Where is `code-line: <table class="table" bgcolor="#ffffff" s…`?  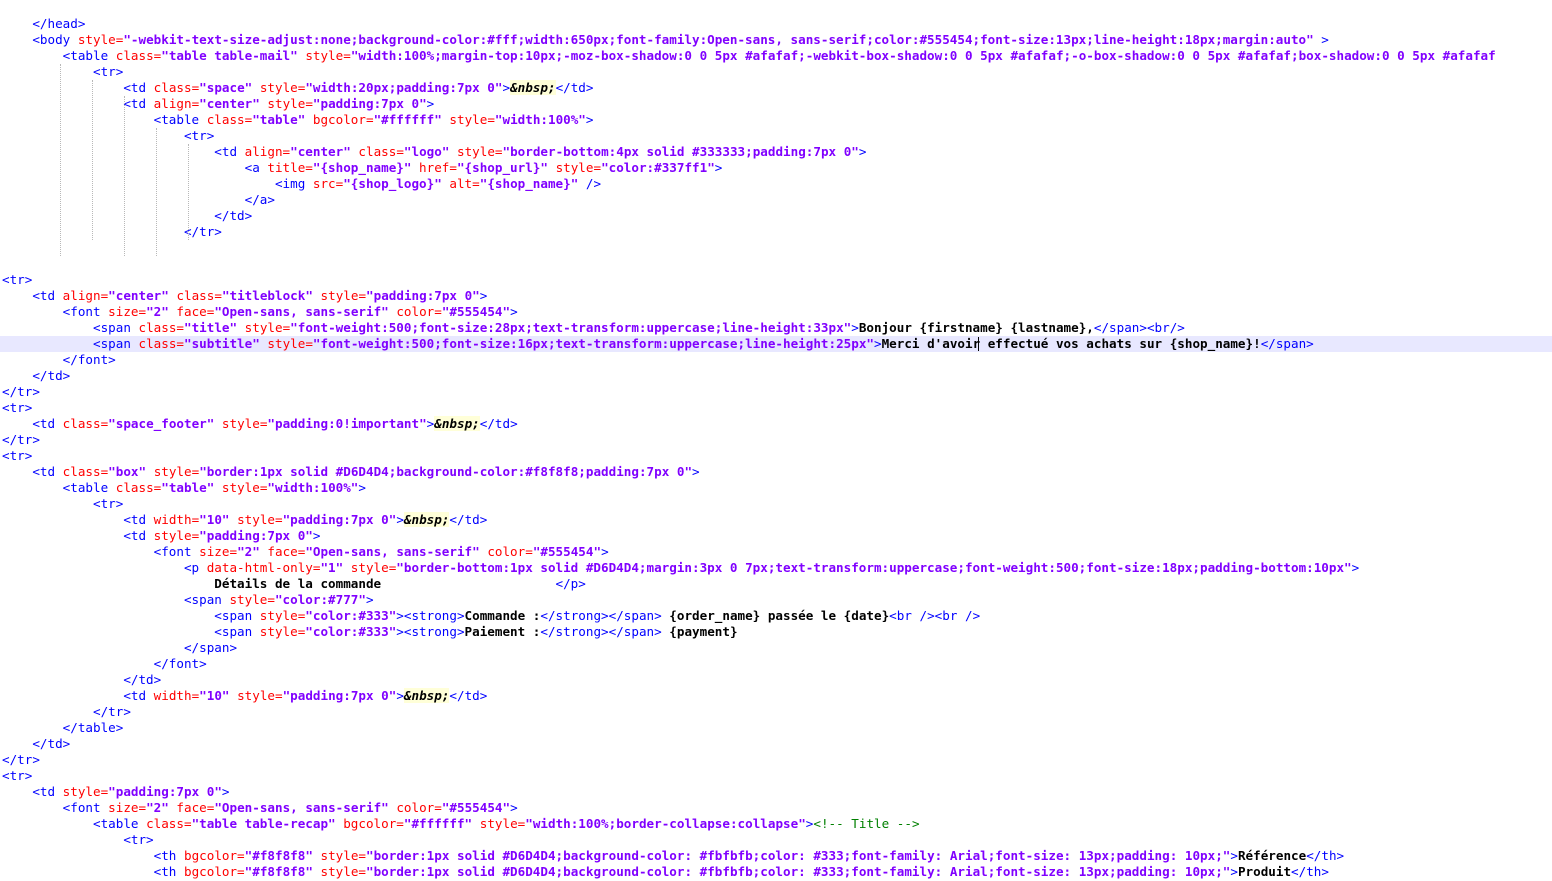
code-line: <table class="table" bgcolor="#ffffff" s… is located at coordinates (776, 120).